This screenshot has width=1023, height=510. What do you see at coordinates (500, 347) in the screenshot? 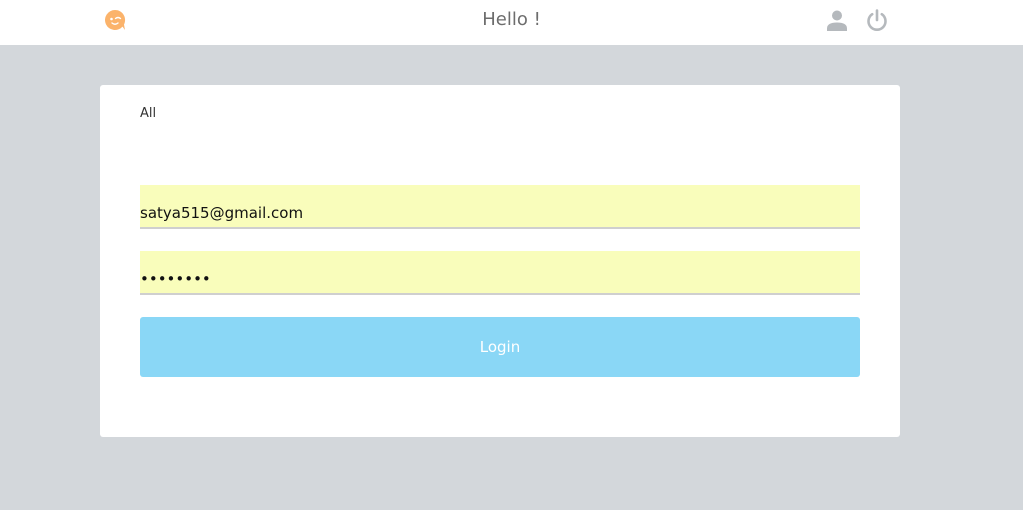
I see `login-button: Login` at bounding box center [500, 347].